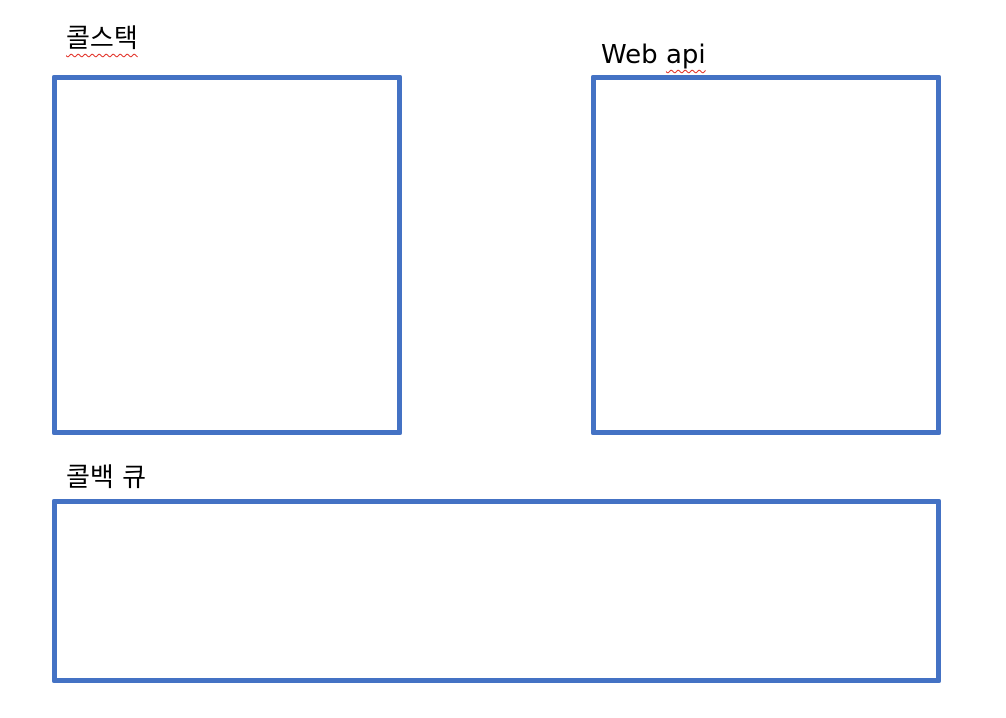 This screenshot has width=1006, height=718. I want to click on call-stack-label: 콜스택, so click(102, 39).